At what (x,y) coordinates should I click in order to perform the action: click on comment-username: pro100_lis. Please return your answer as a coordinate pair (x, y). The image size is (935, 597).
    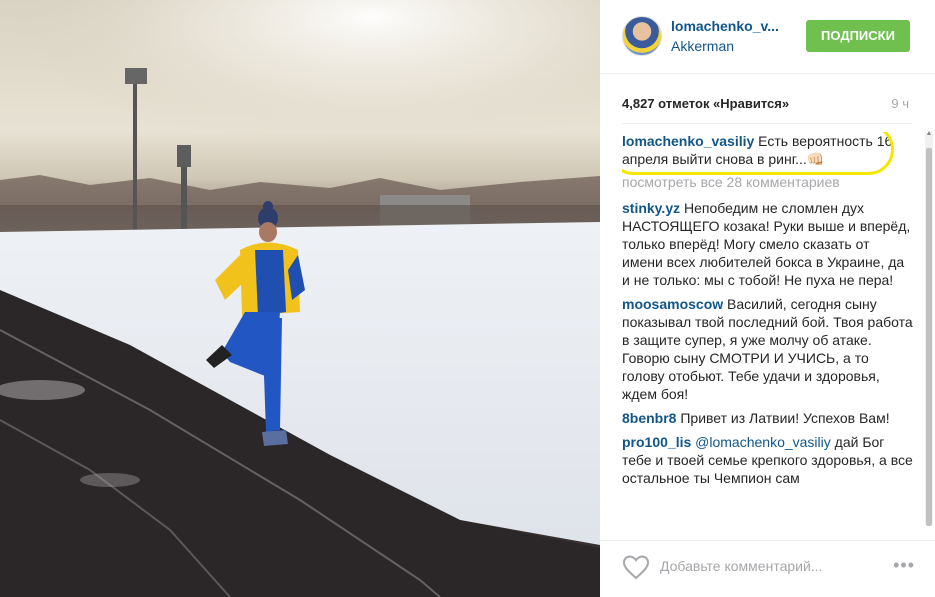
    Looking at the image, I should click on (656, 442).